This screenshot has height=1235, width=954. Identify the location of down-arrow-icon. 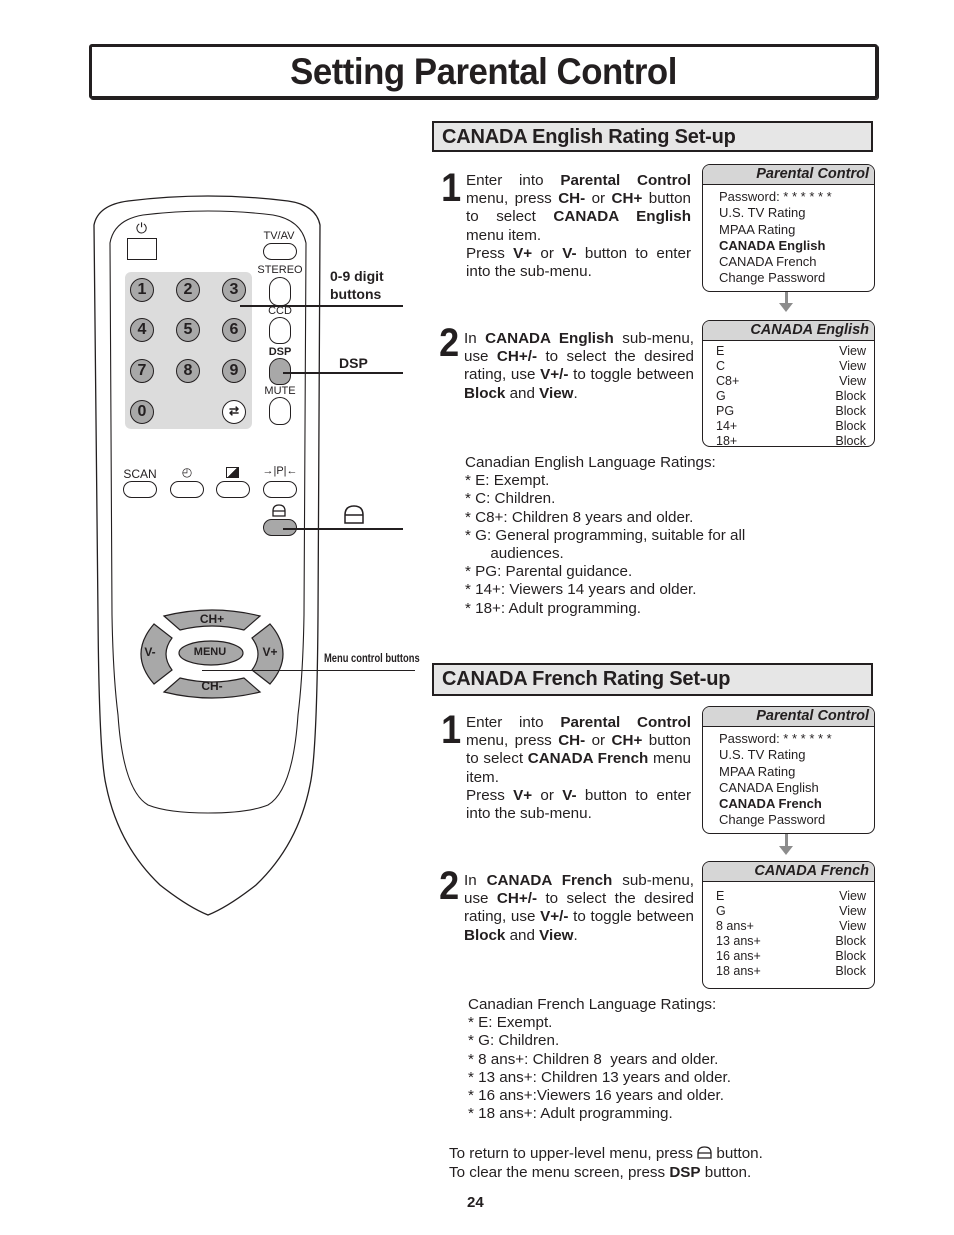
(786, 307).